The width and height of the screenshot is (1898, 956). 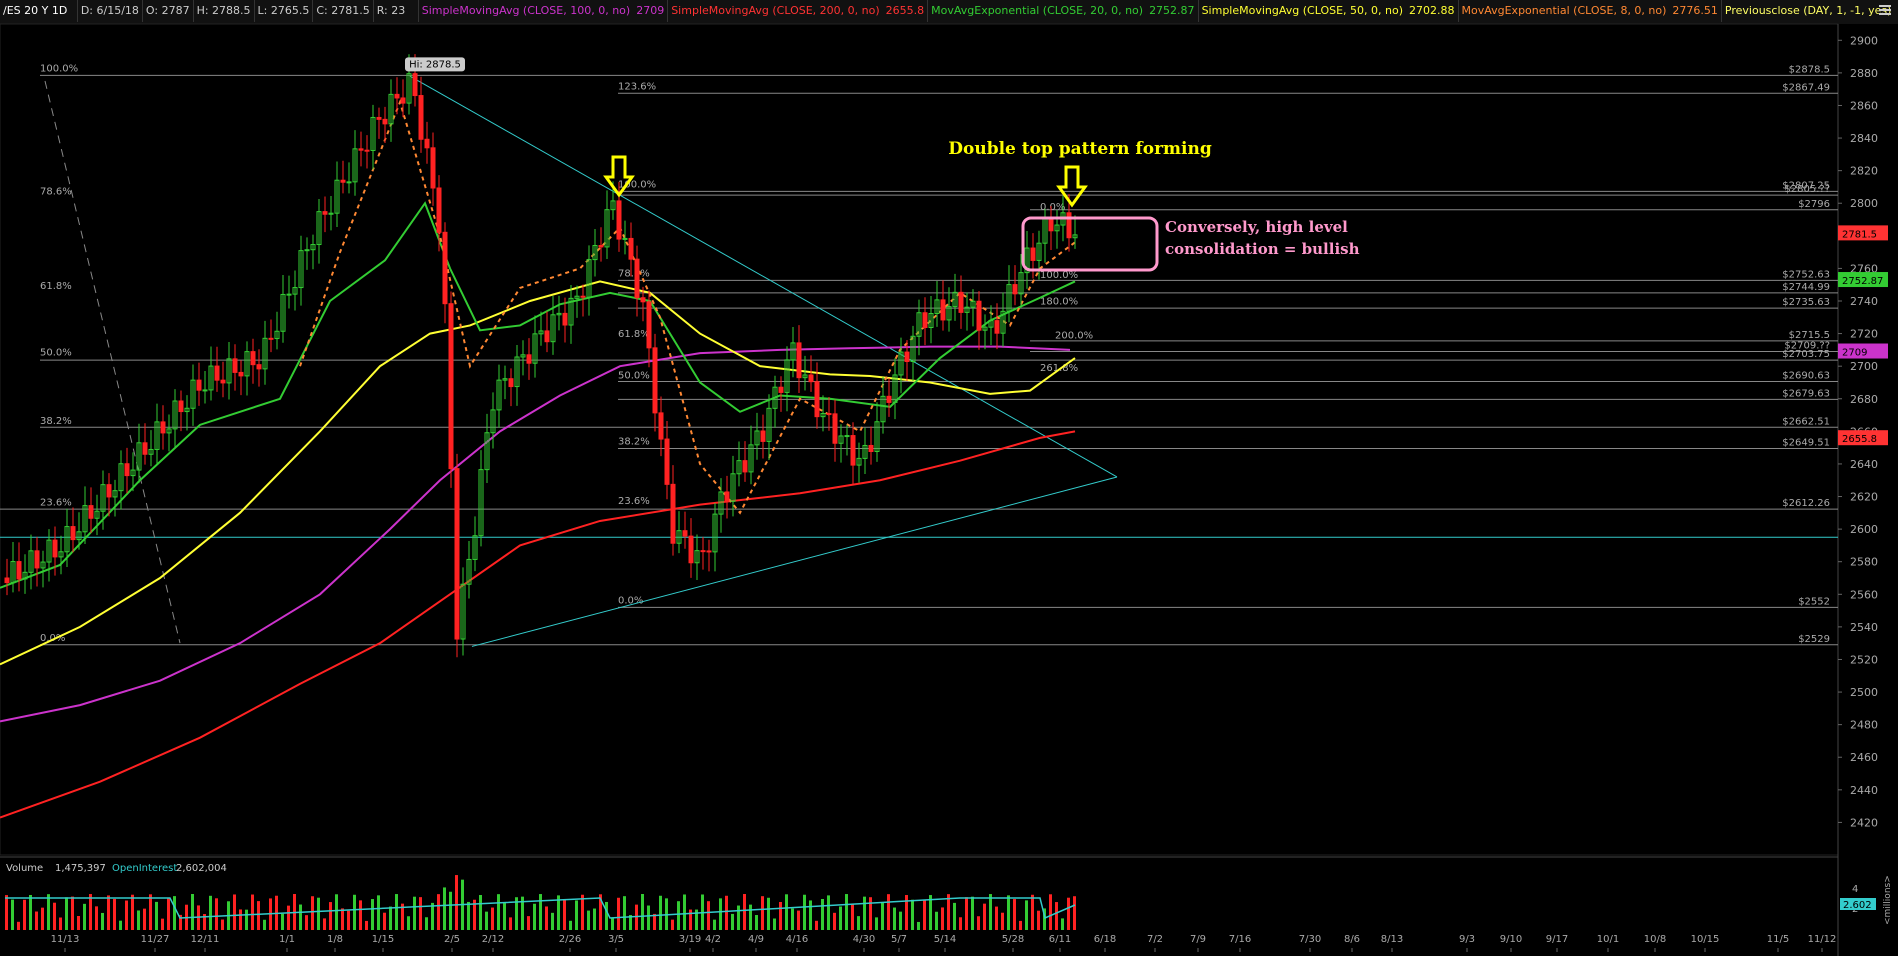 I want to click on x-tick-label: 11/27, so click(x=155, y=939).